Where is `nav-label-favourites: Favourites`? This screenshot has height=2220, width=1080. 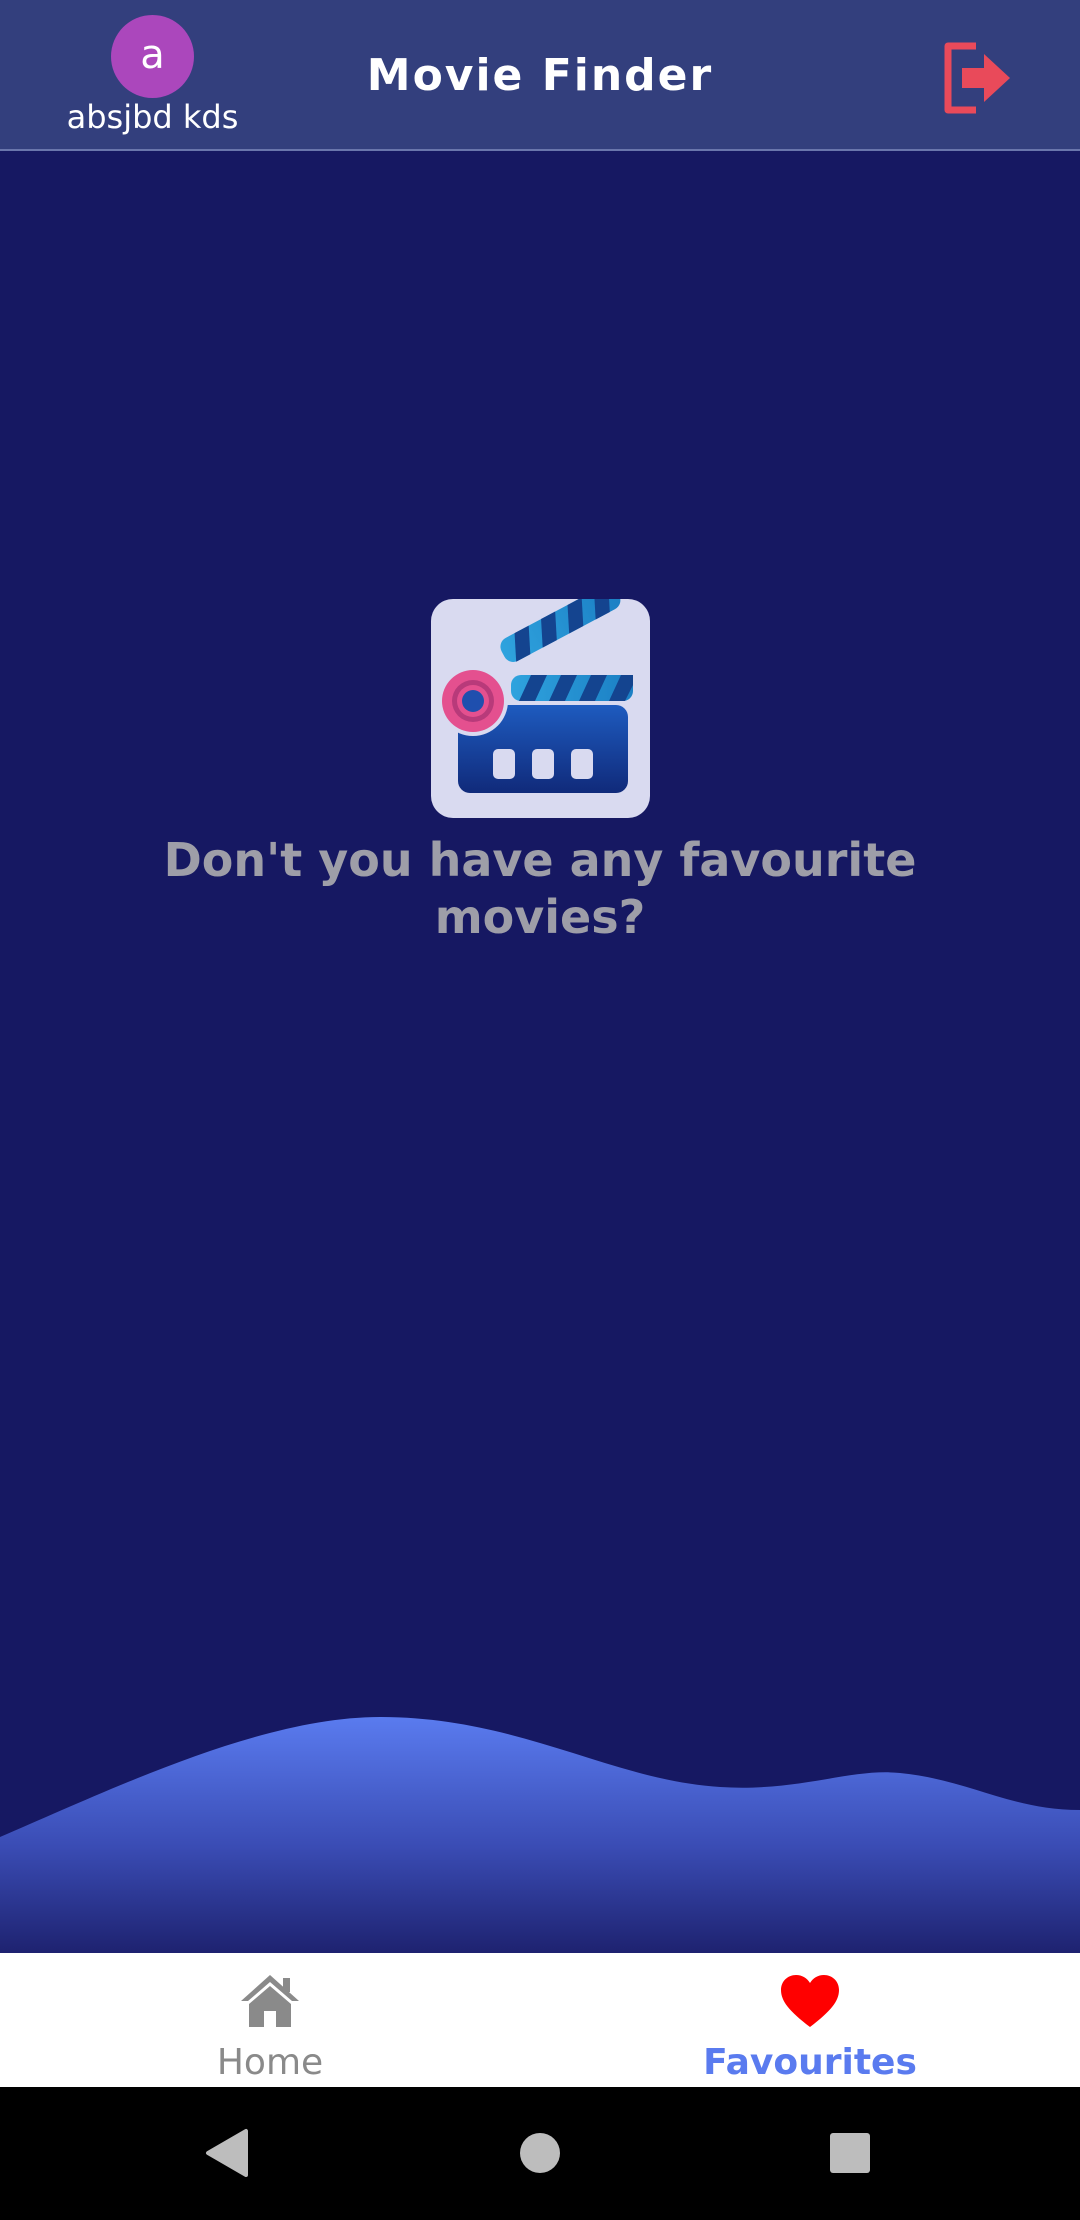 nav-label-favourites: Favourites is located at coordinates (810, 2062).